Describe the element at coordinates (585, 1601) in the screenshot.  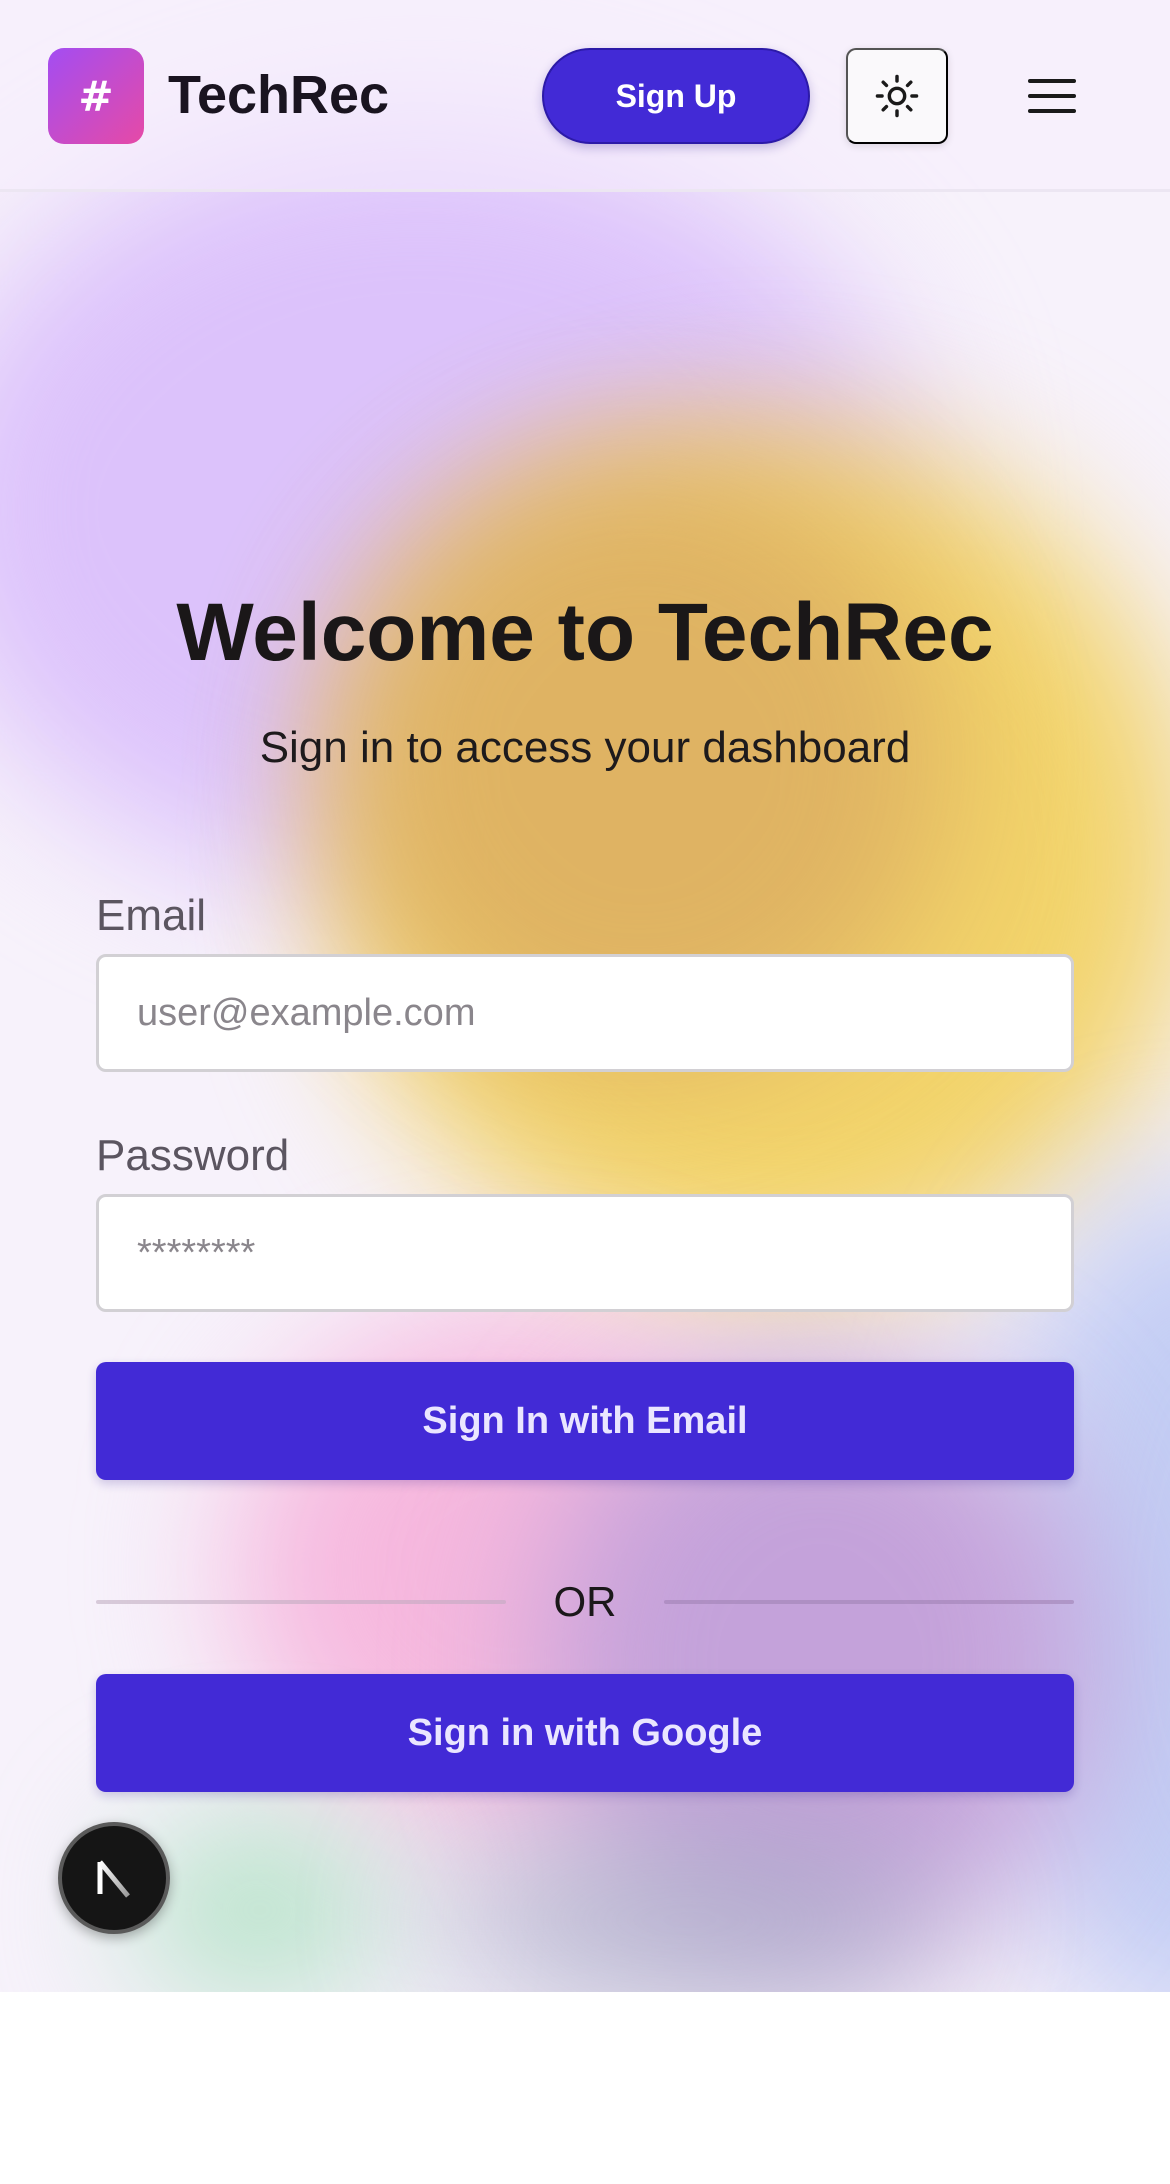
I see `divider-or-text: OR` at that location.